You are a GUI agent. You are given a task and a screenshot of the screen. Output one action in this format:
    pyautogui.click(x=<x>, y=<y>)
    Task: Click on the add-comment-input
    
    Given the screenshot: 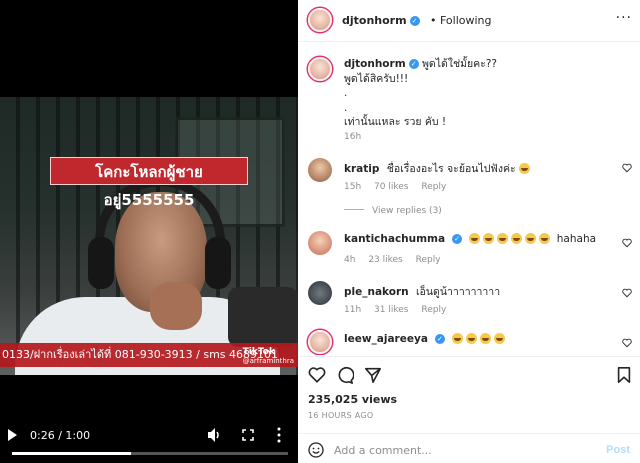 What is the action you would take?
    pyautogui.click(x=459, y=450)
    